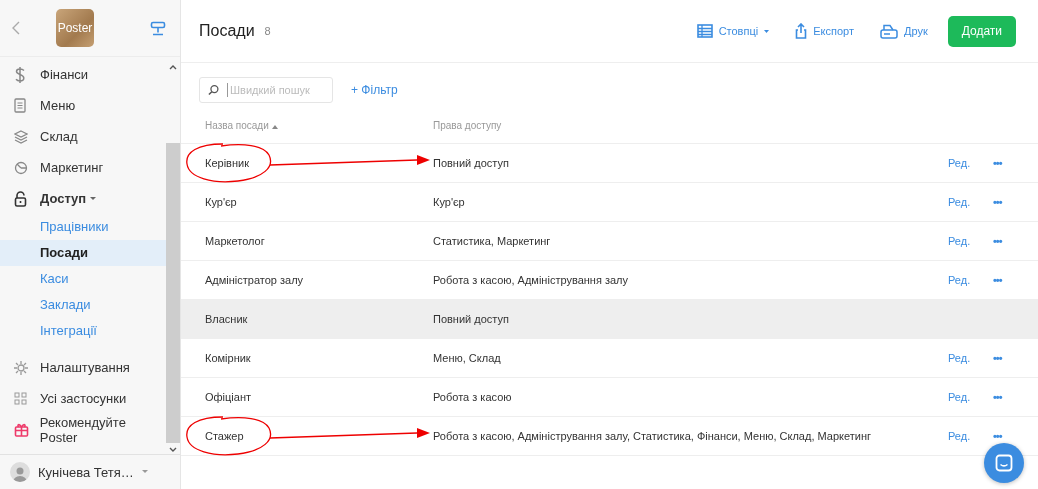  Describe the element at coordinates (21, 429) in the screenshot. I see `gift-icon` at that location.